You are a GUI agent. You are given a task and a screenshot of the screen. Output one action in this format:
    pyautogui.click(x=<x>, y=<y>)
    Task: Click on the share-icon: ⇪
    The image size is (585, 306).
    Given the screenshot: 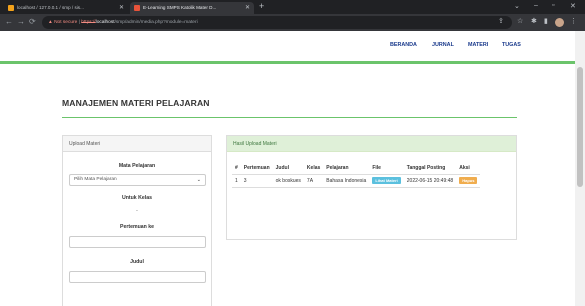 What is the action you would take?
    pyautogui.click(x=501, y=21)
    